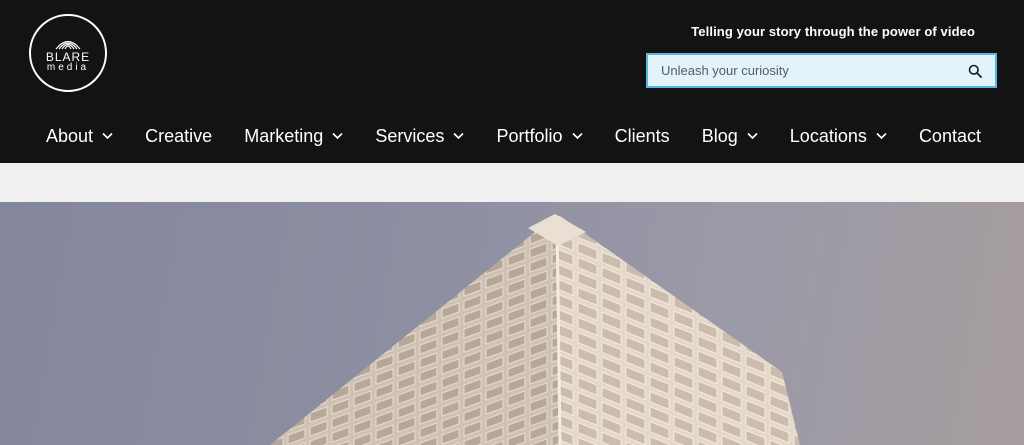  Describe the element at coordinates (801, 70) in the screenshot. I see `search-input` at that location.